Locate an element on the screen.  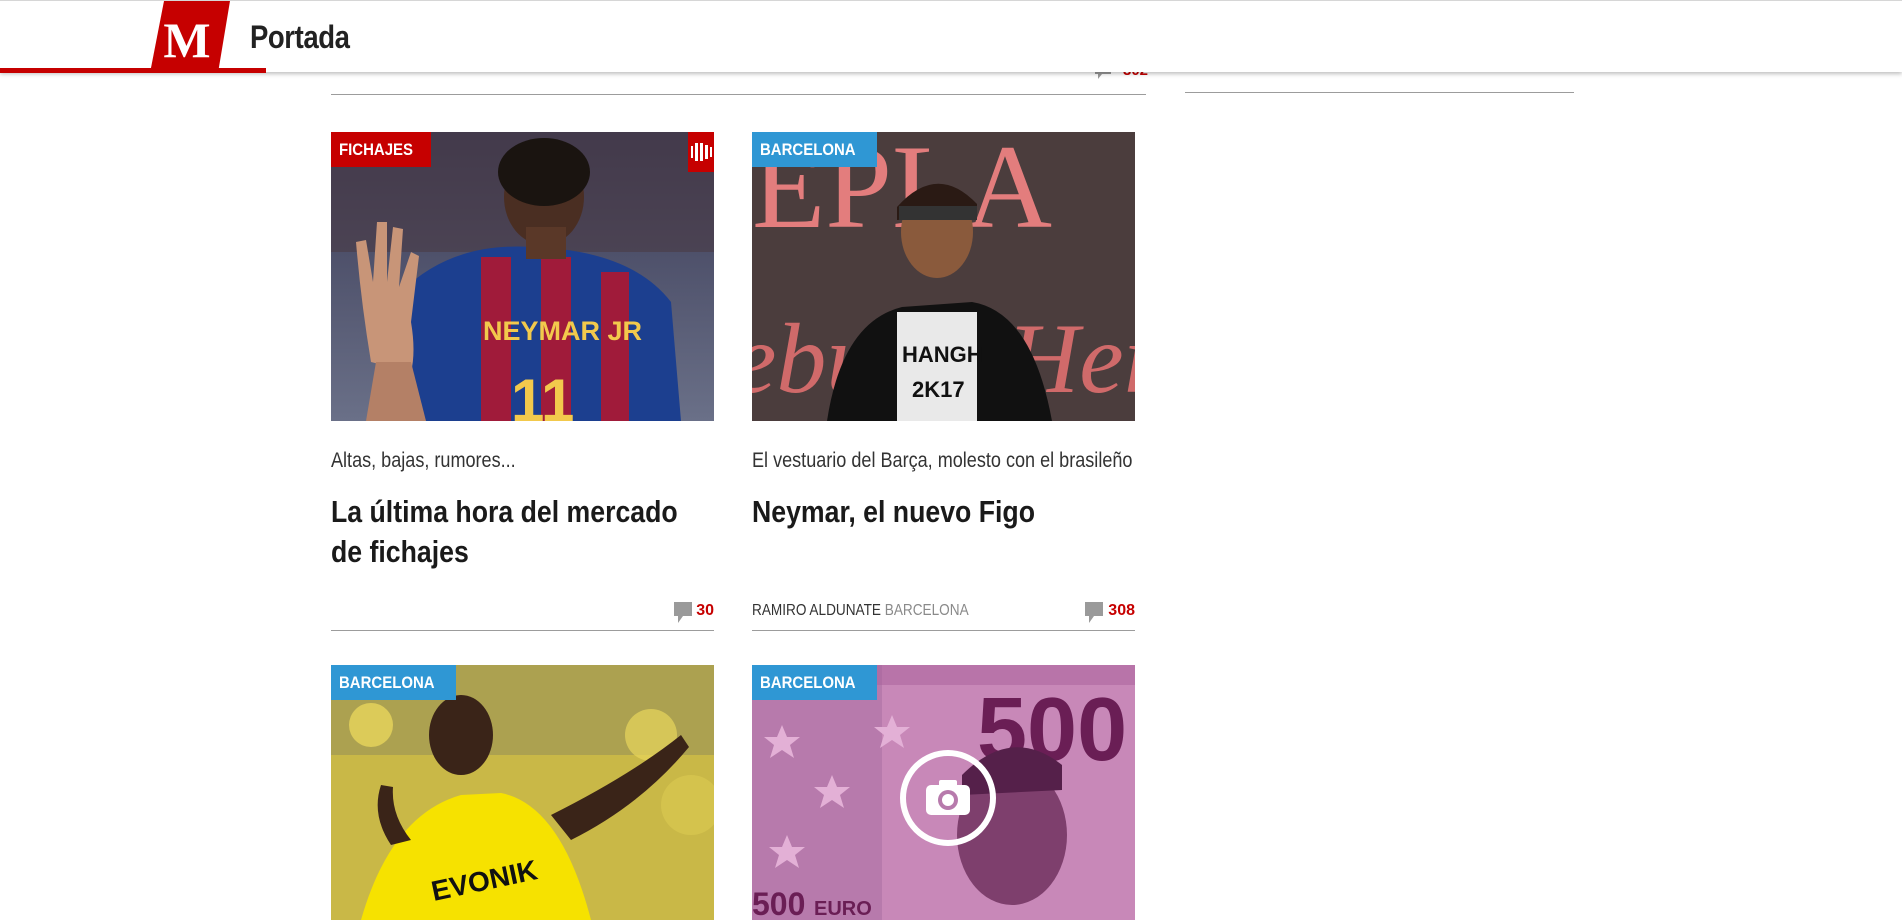
svg-text: HANGH is located at coordinates (942, 354).